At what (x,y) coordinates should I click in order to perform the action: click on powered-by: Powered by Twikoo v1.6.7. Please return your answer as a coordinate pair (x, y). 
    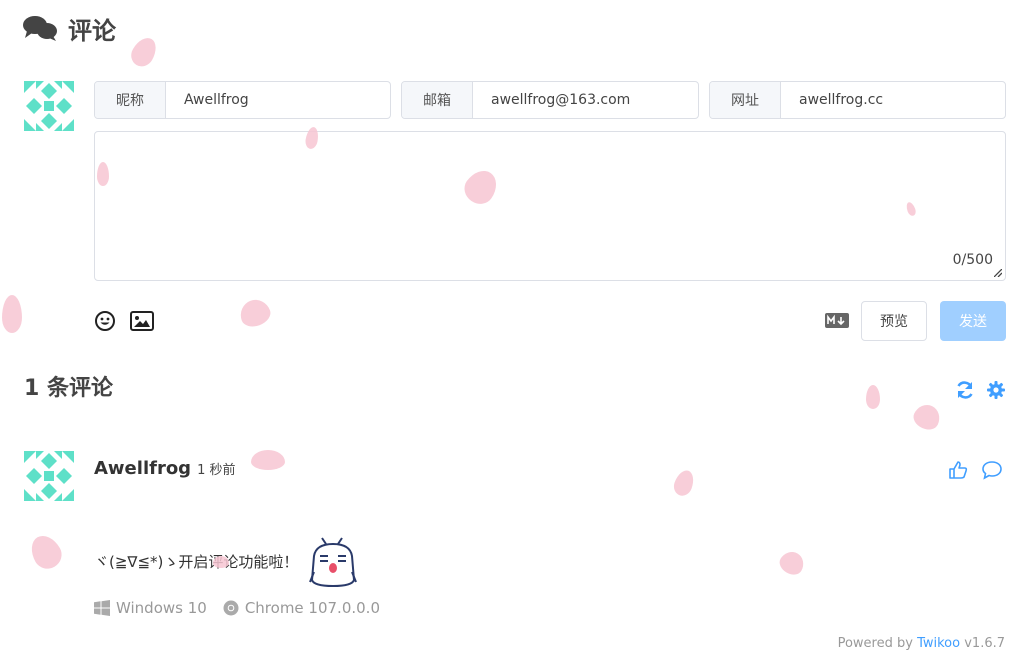
    Looking at the image, I should click on (921, 643).